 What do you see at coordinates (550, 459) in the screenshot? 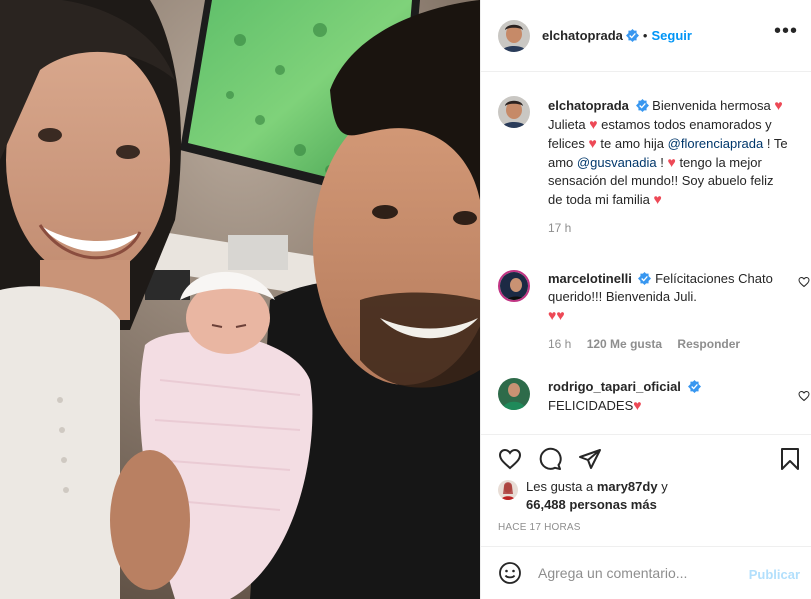
I see `comment-icon` at bounding box center [550, 459].